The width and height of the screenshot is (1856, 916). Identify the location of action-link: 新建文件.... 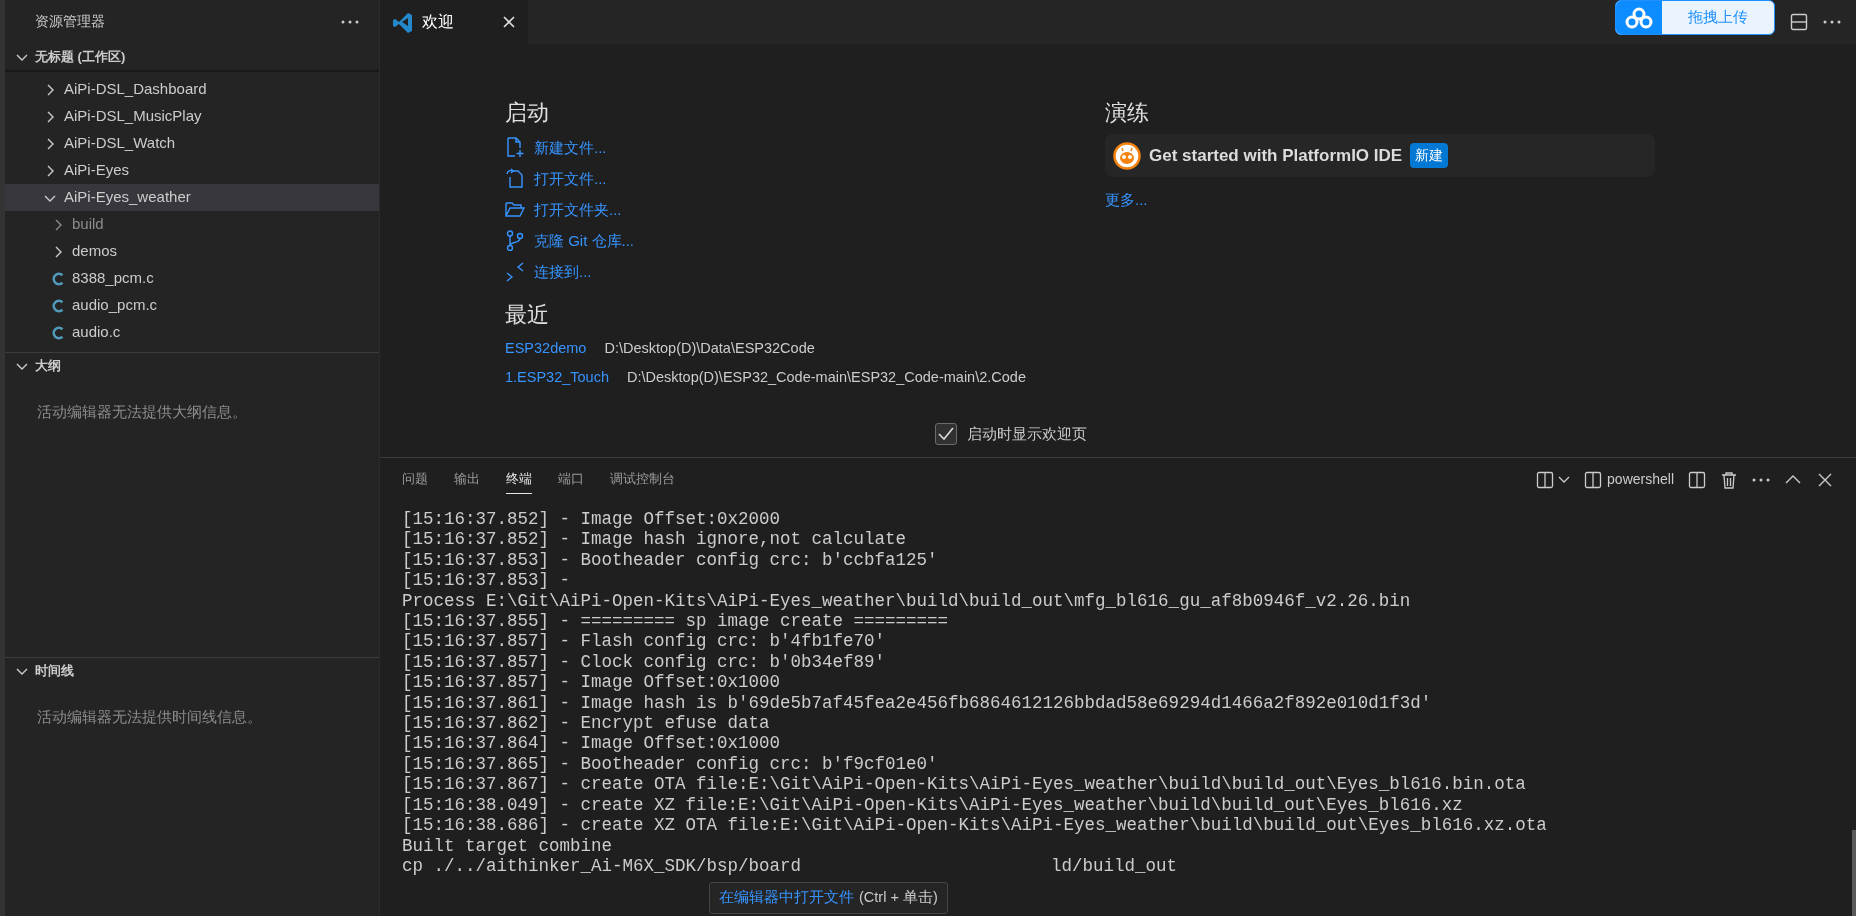
(775, 148).